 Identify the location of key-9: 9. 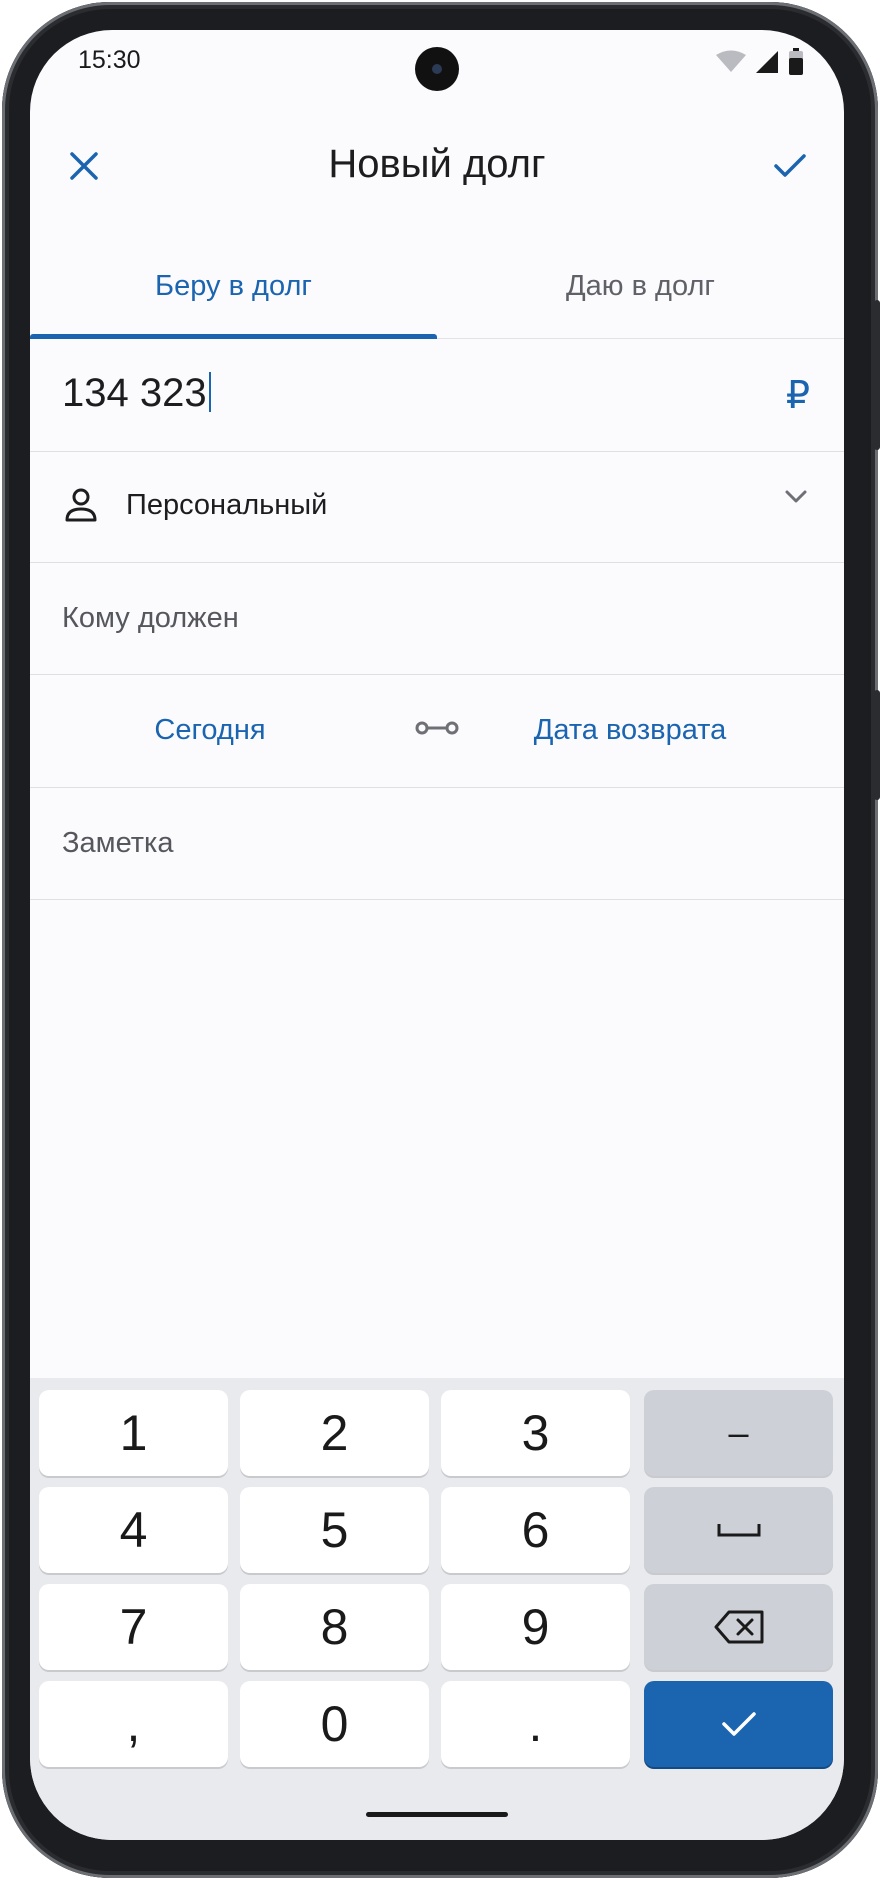
(535, 1627).